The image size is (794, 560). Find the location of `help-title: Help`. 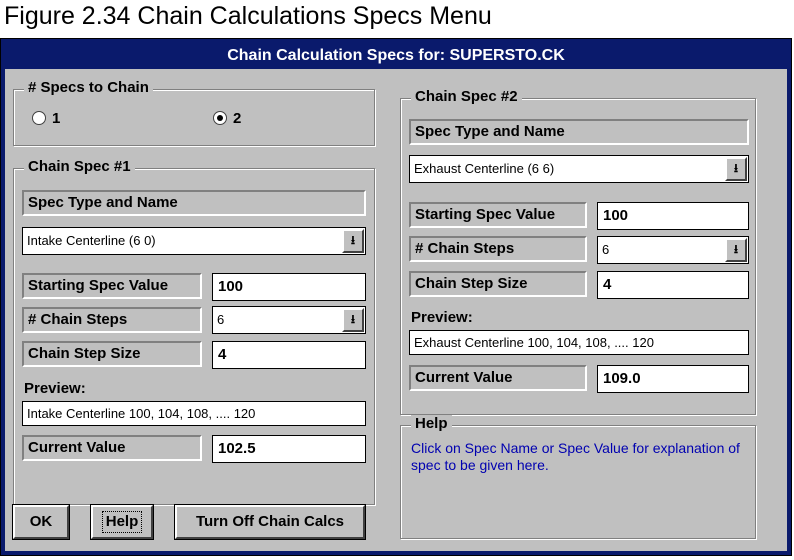

help-title: Help is located at coordinates (431, 423).